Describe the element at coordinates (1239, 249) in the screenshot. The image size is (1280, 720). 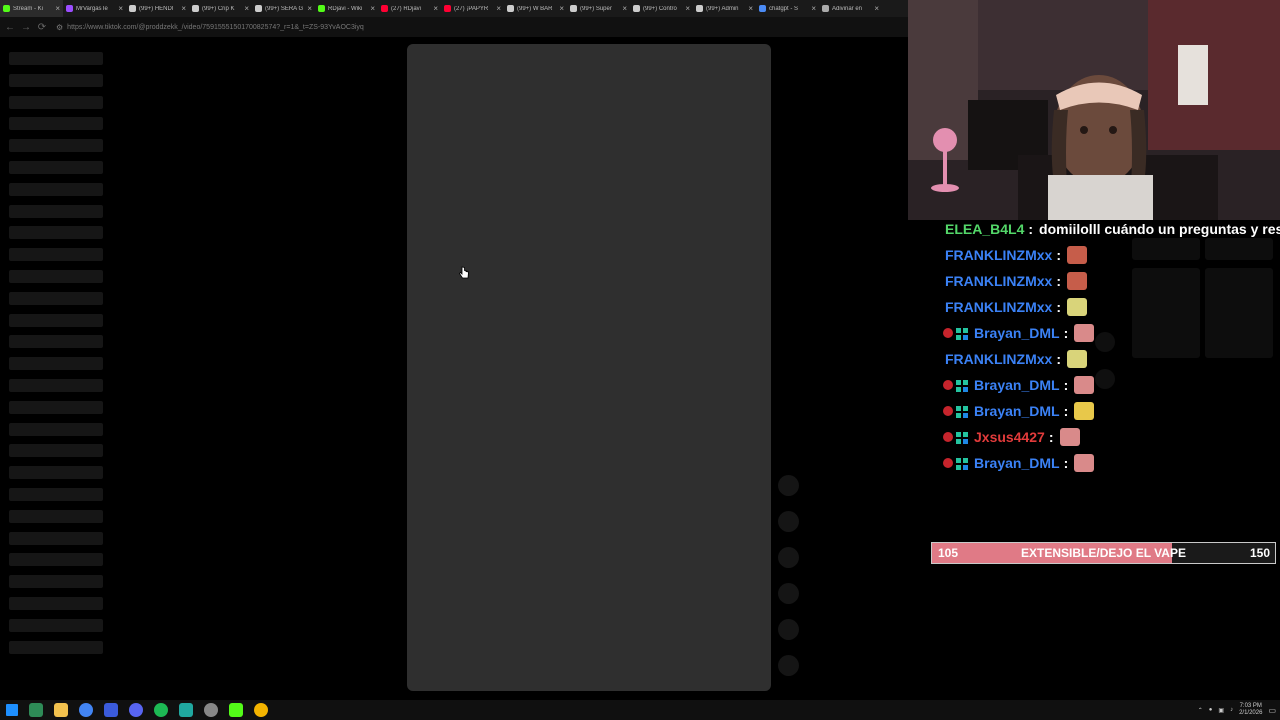
I see `overlay-tile` at that location.